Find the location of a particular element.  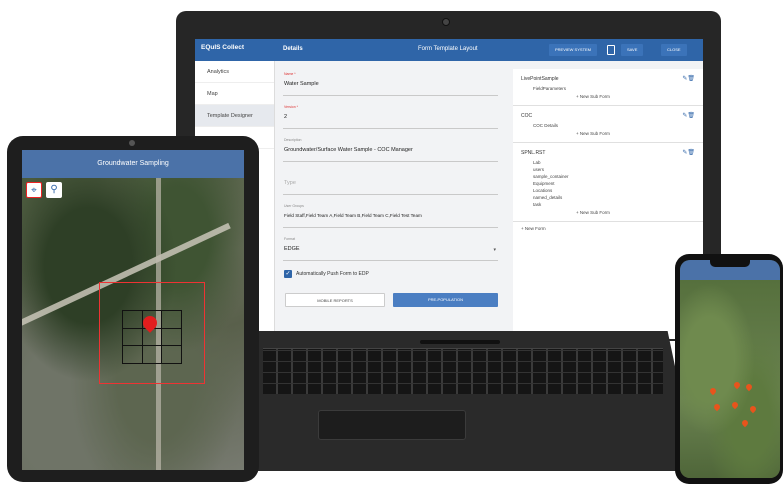

document-icon is located at coordinates (611, 50).